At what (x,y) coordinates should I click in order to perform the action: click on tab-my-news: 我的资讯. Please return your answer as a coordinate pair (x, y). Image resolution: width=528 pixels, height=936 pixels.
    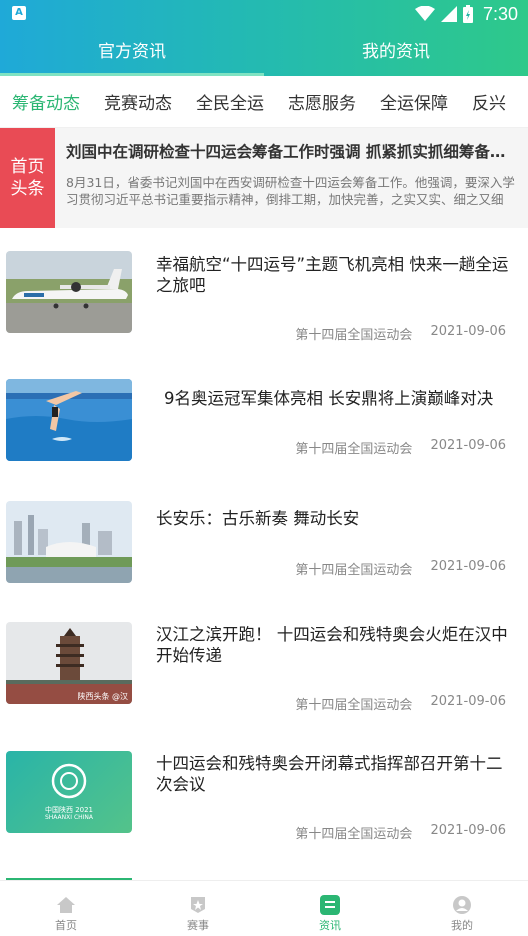
    Looking at the image, I should click on (396, 54).